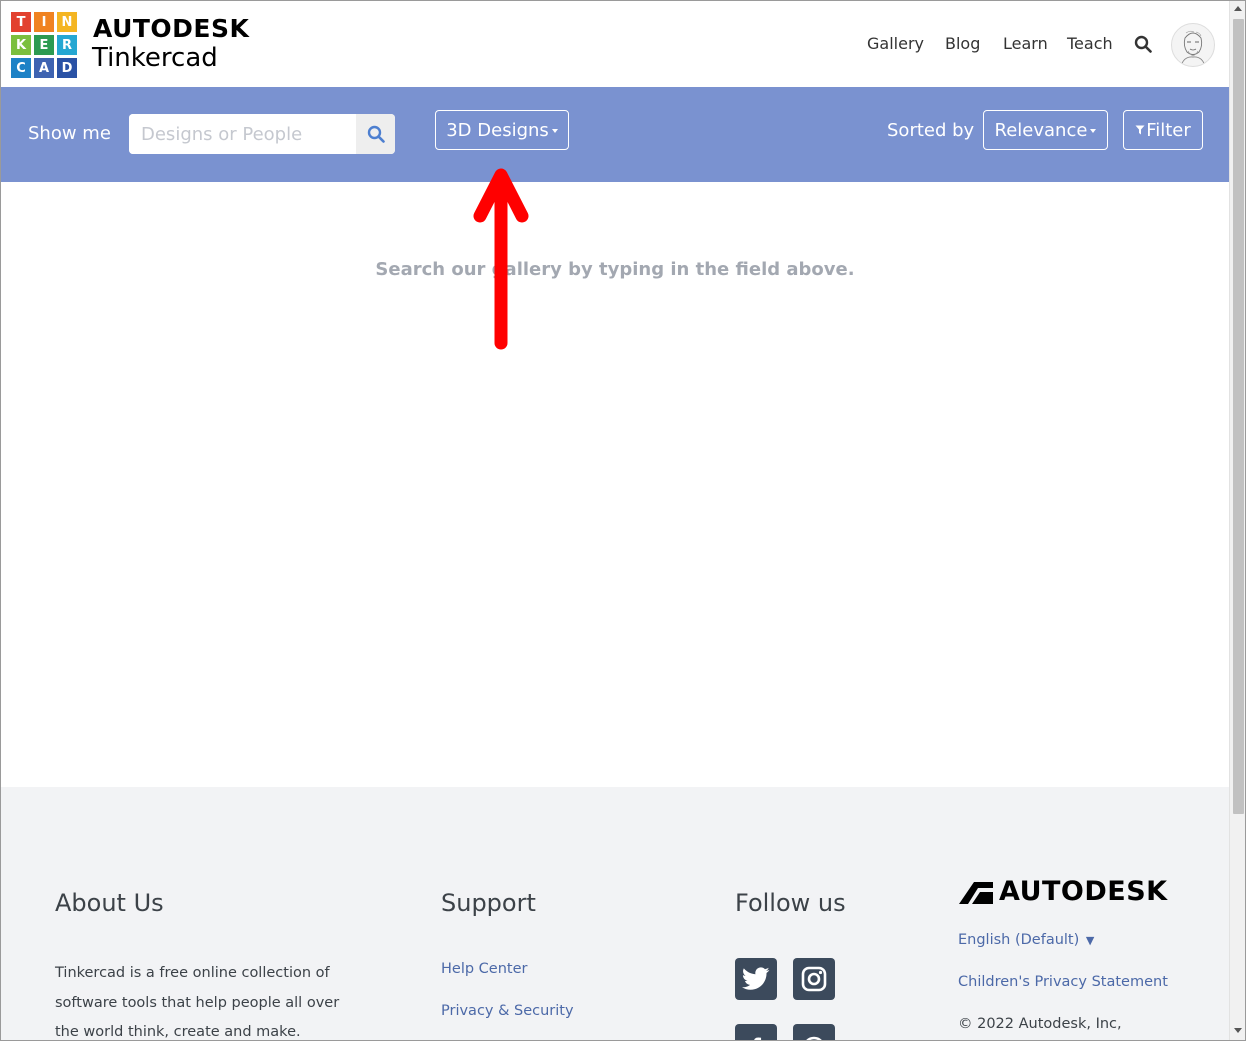 The image size is (1246, 1041). I want to click on logo-cell: C, so click(21, 68).